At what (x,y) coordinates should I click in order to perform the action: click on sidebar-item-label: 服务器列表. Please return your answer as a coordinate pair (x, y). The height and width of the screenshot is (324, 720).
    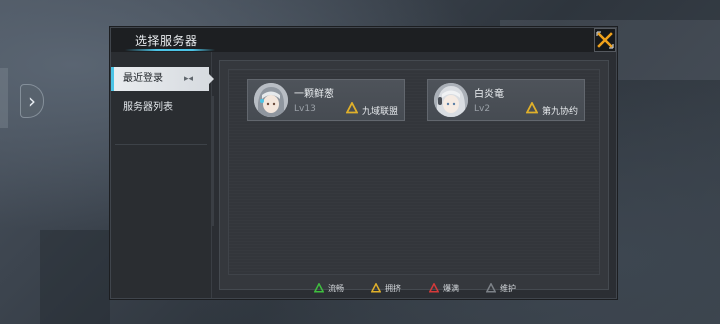
    Looking at the image, I should click on (148, 107).